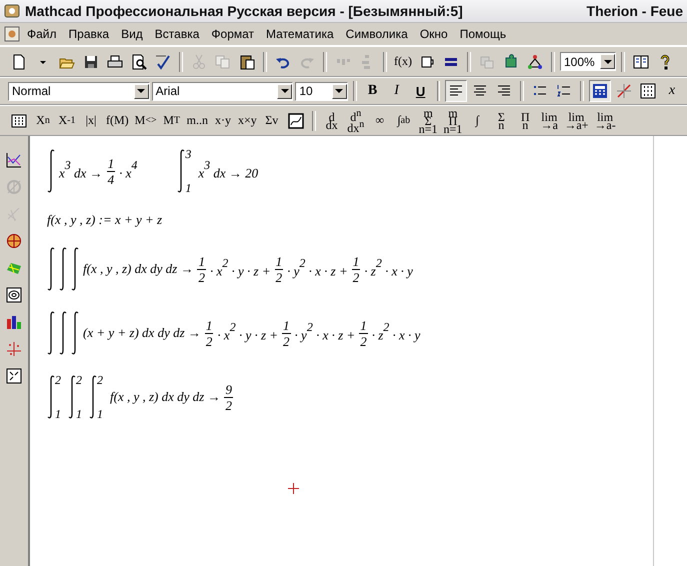  I want to click on toolbar-button: lim →a+, so click(576, 121).